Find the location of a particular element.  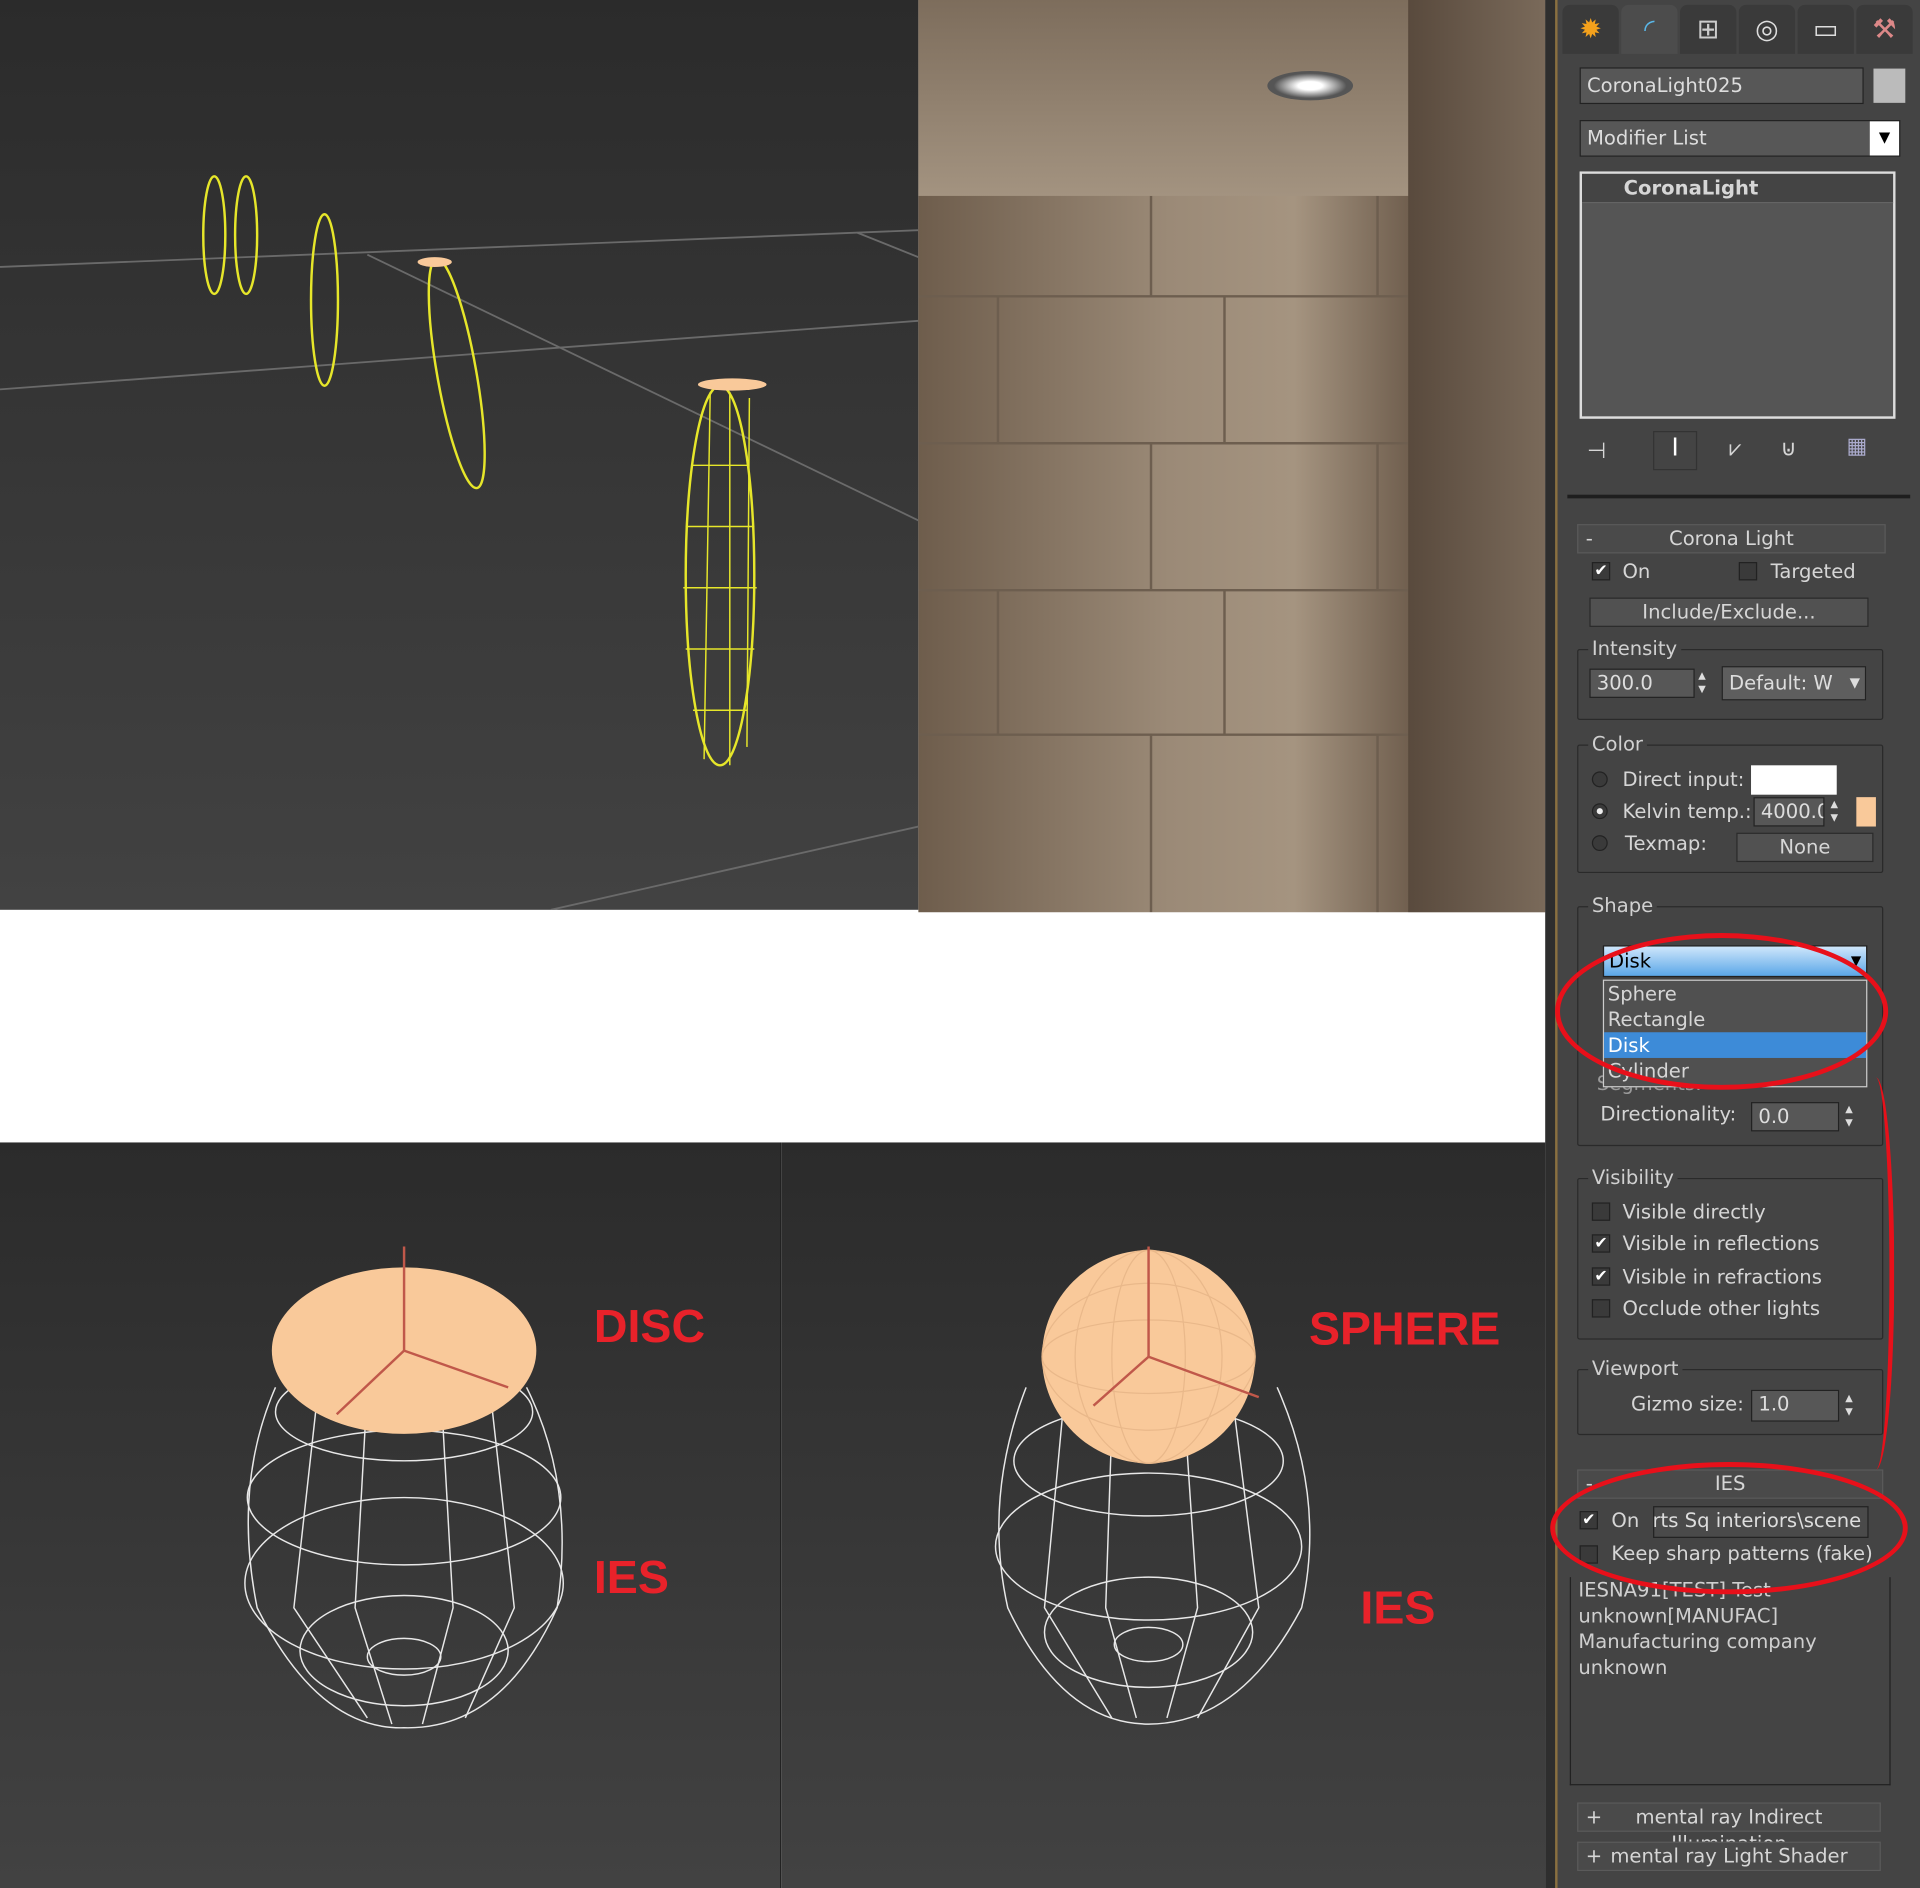

viewport-border is located at coordinates (1551, 944).